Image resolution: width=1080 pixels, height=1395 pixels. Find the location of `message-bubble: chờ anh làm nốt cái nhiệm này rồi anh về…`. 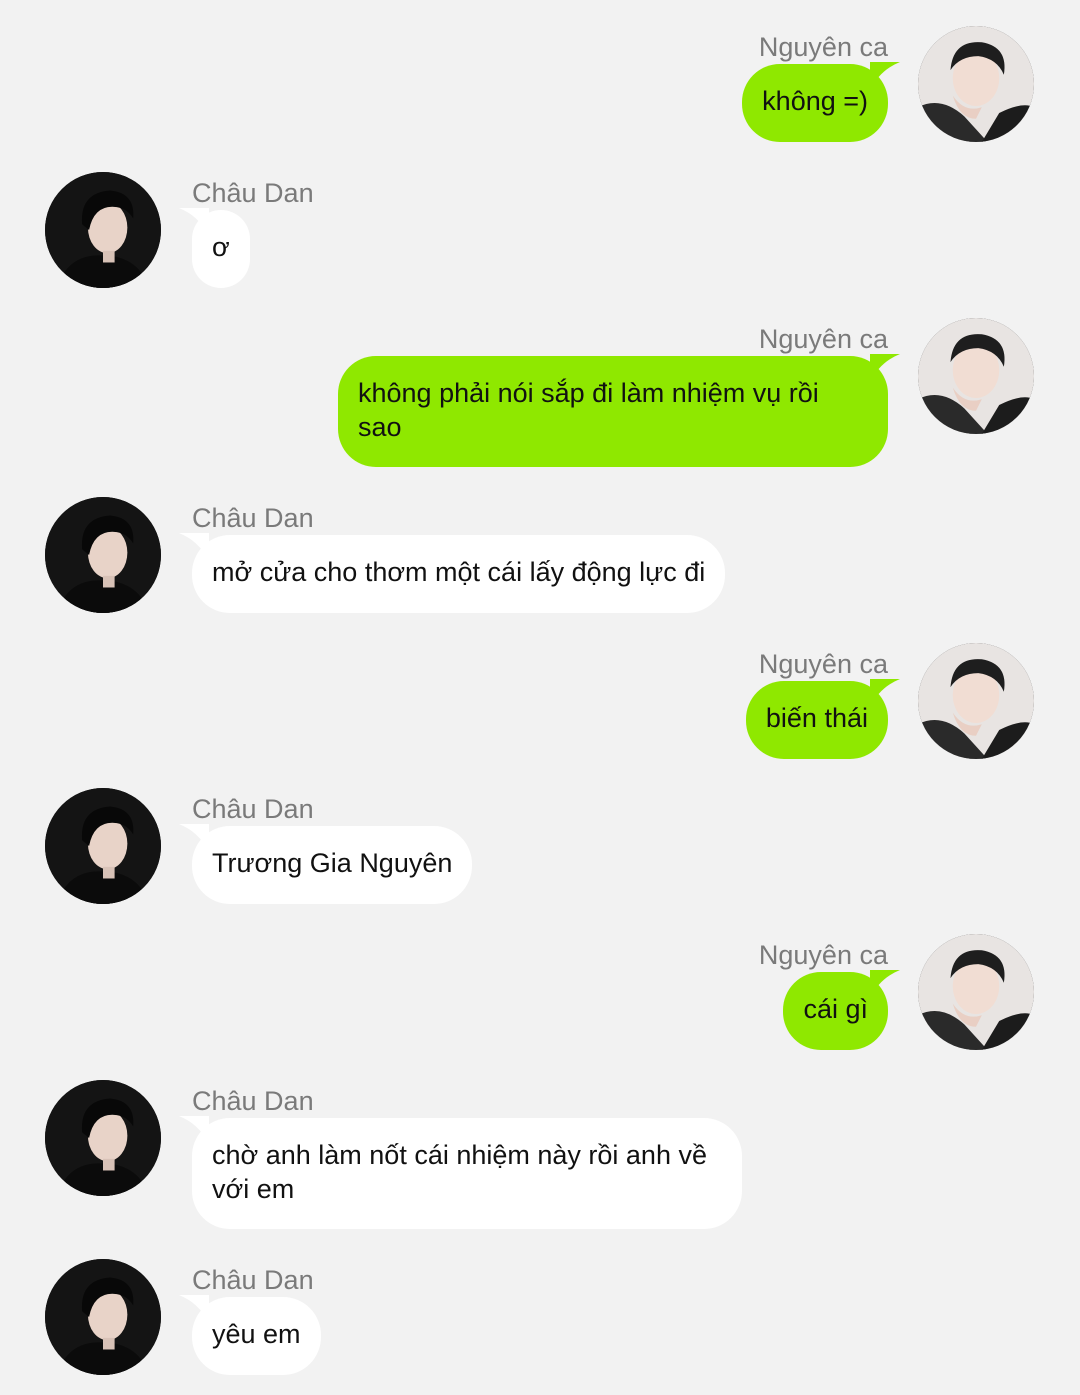

message-bubble: chờ anh làm nốt cái nhiệm này rồi anh về… is located at coordinates (467, 1173).